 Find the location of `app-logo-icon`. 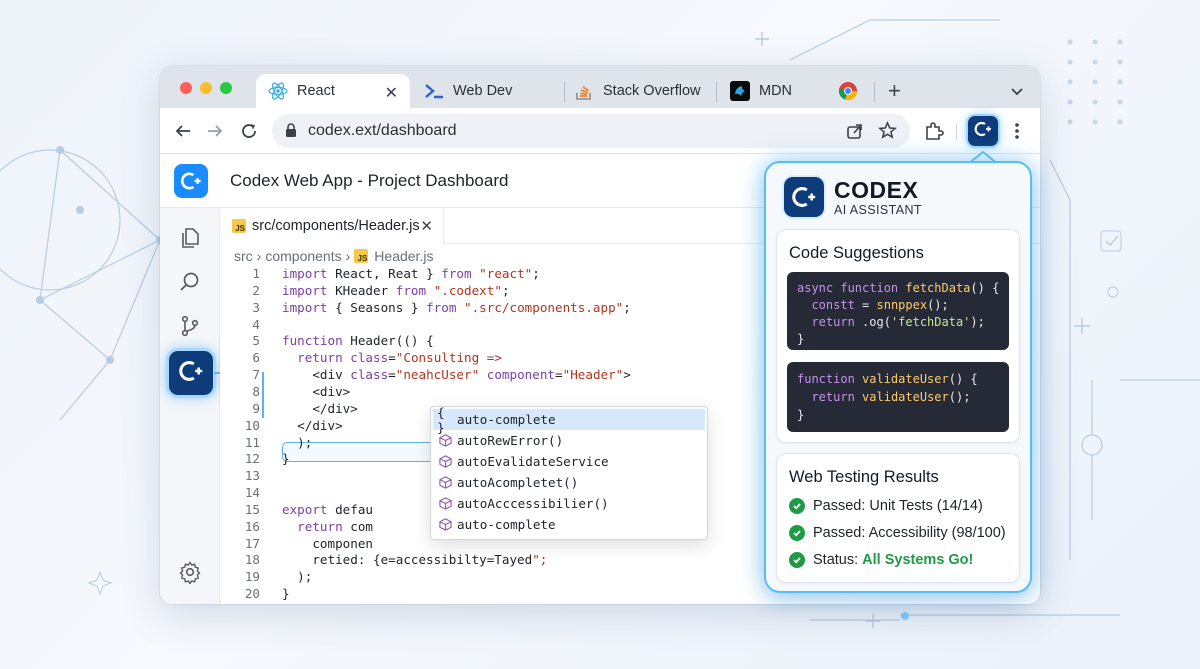

app-logo-icon is located at coordinates (191, 181).